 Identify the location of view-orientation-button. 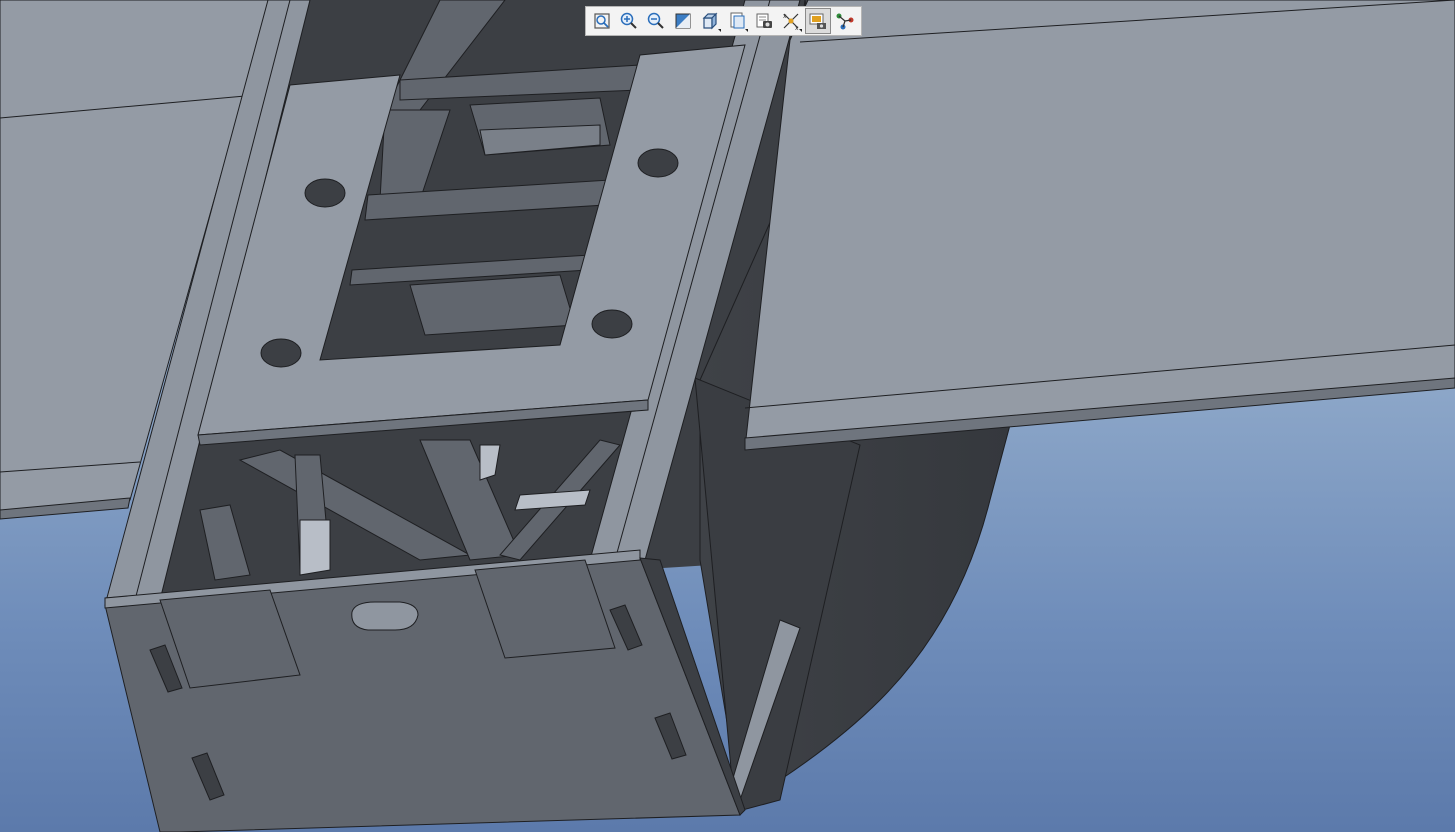
(710, 21).